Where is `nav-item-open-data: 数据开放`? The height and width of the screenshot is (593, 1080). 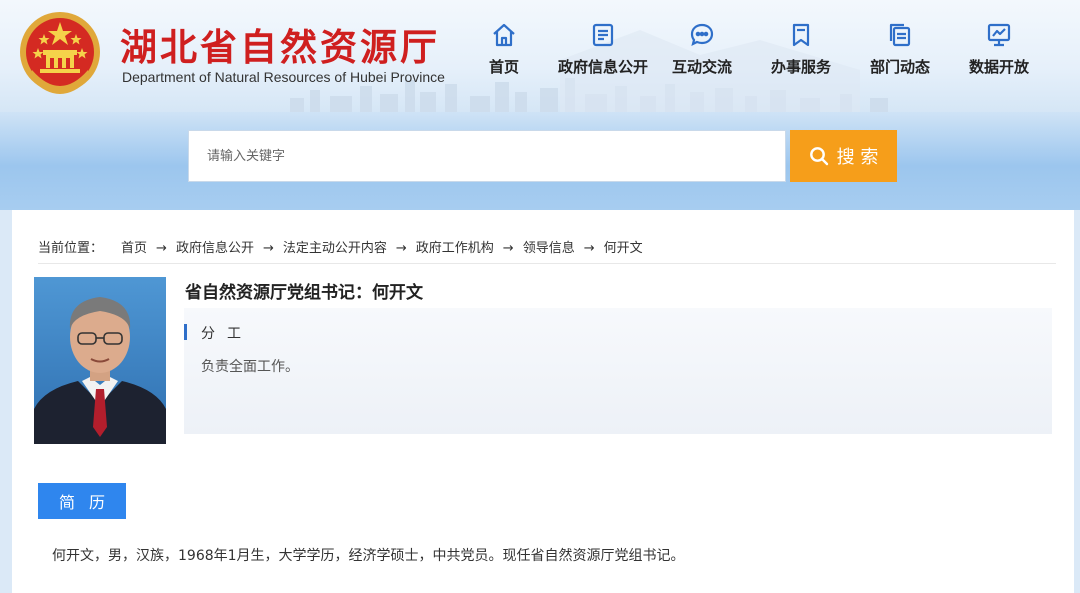
nav-item-open-data: 数据开放 is located at coordinates (999, 54).